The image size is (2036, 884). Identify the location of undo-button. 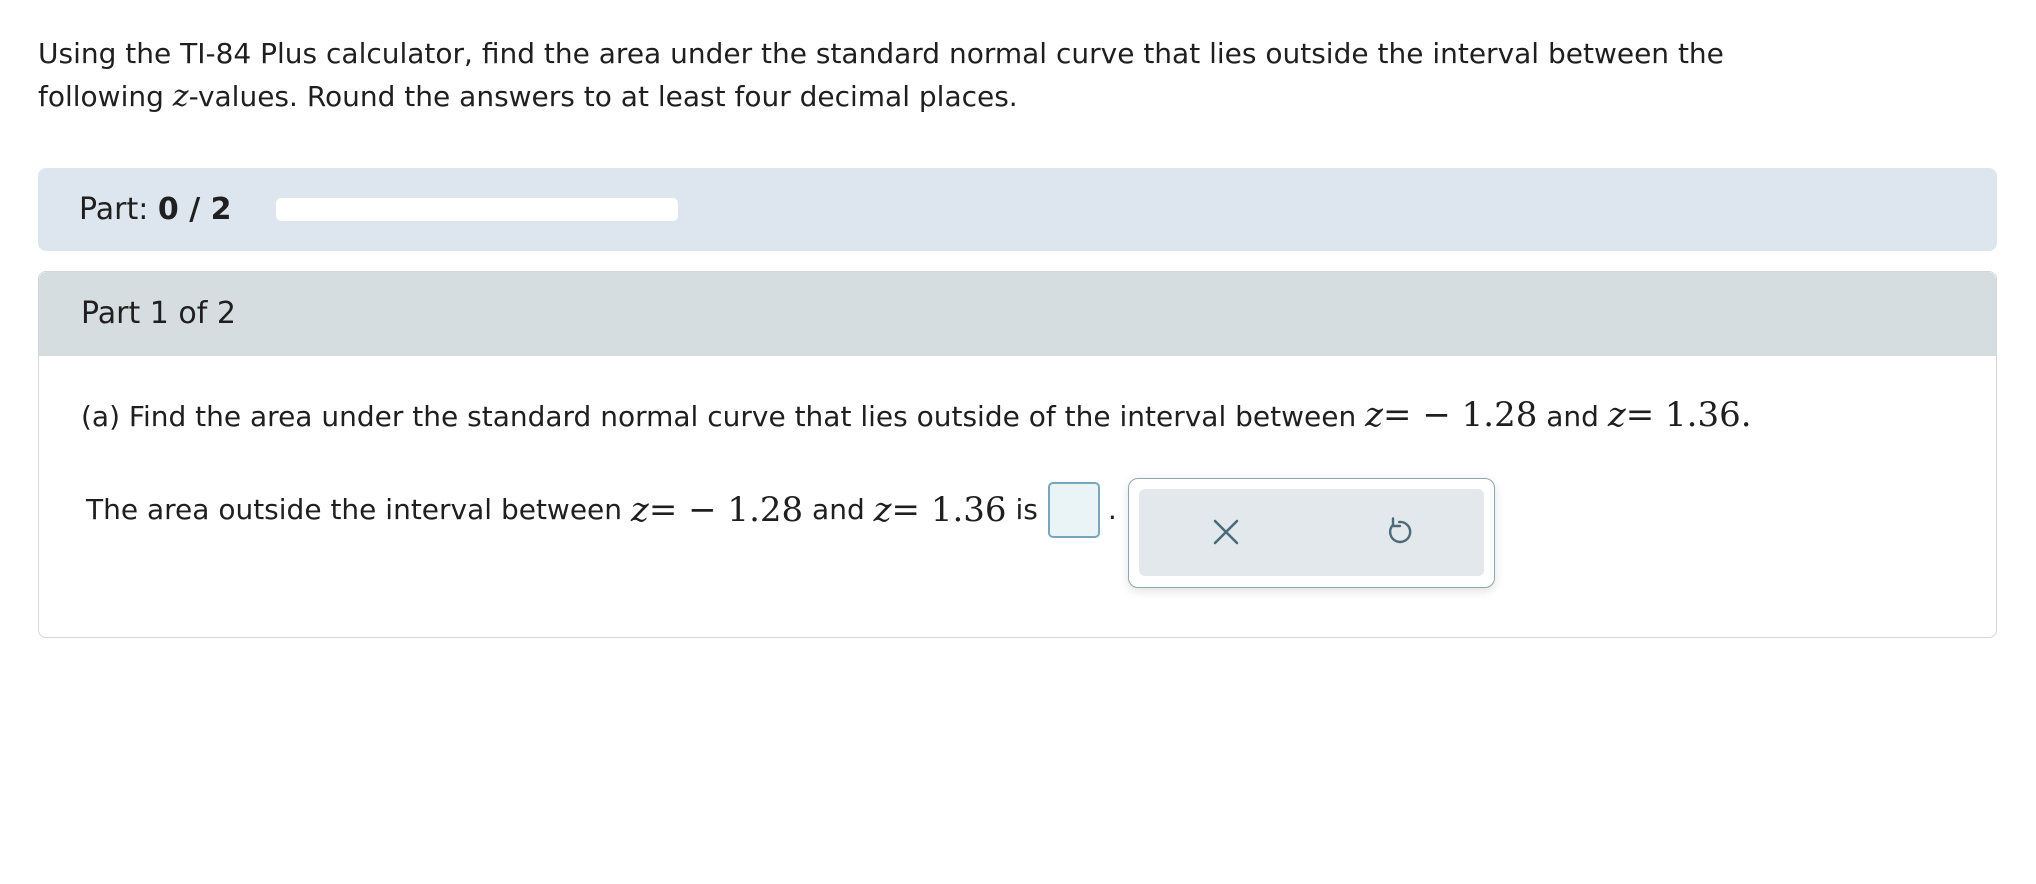
(1399, 532).